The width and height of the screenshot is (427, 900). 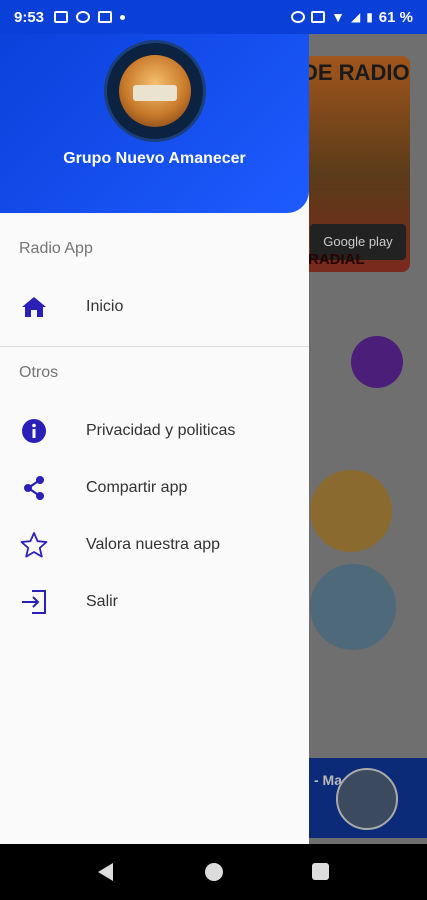 What do you see at coordinates (105, 872) in the screenshot?
I see `back-icon` at bounding box center [105, 872].